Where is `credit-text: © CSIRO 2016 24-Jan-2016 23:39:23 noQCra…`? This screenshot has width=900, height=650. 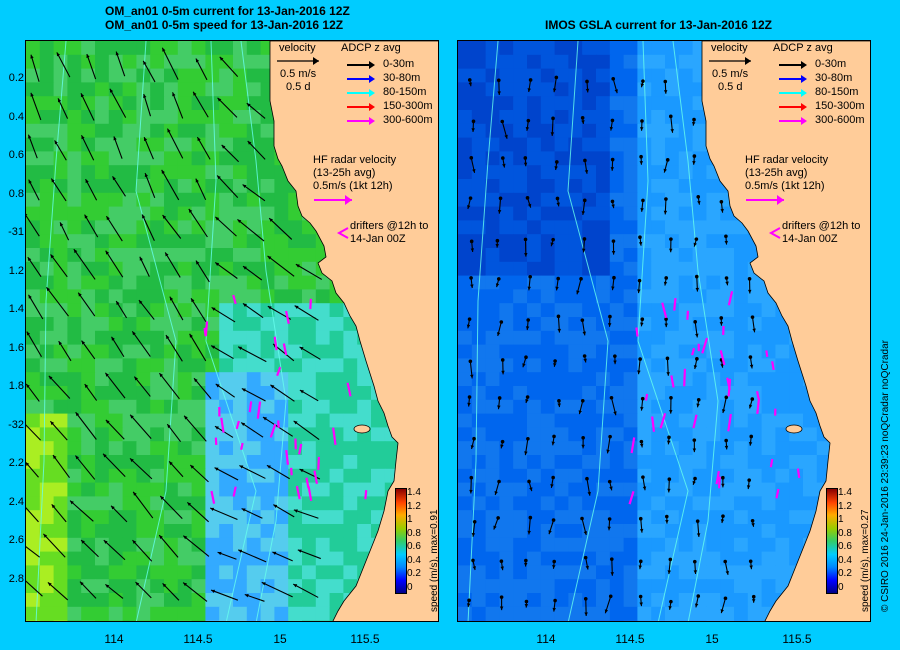
credit-text: © CSIRO 2016 24-Jan-2016 23:39:23 noQCra… is located at coordinates (885, 476).